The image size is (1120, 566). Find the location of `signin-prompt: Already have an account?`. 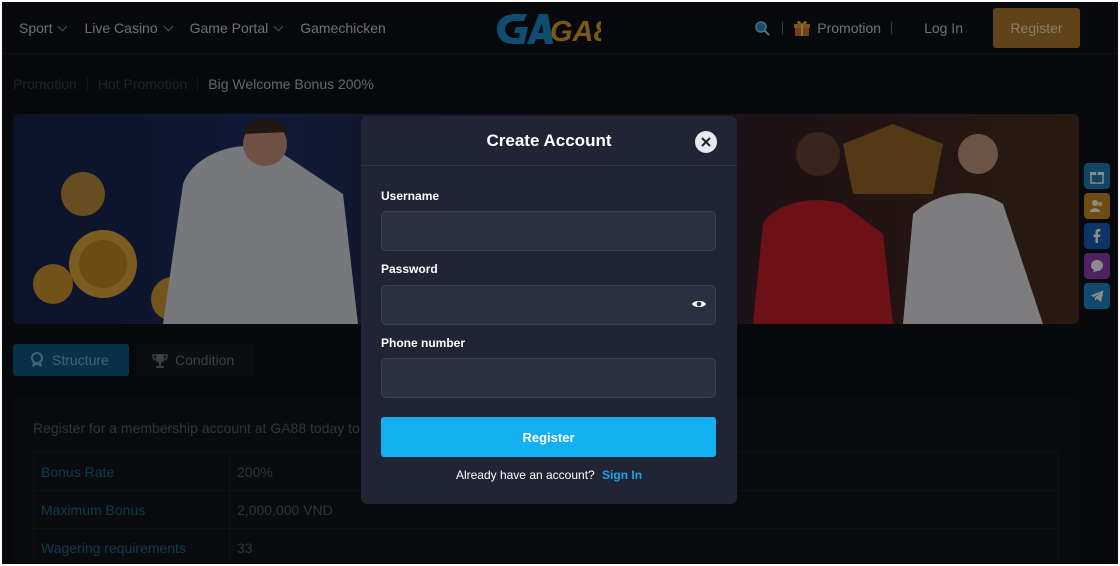

signin-prompt: Already have an account? is located at coordinates (525, 475).